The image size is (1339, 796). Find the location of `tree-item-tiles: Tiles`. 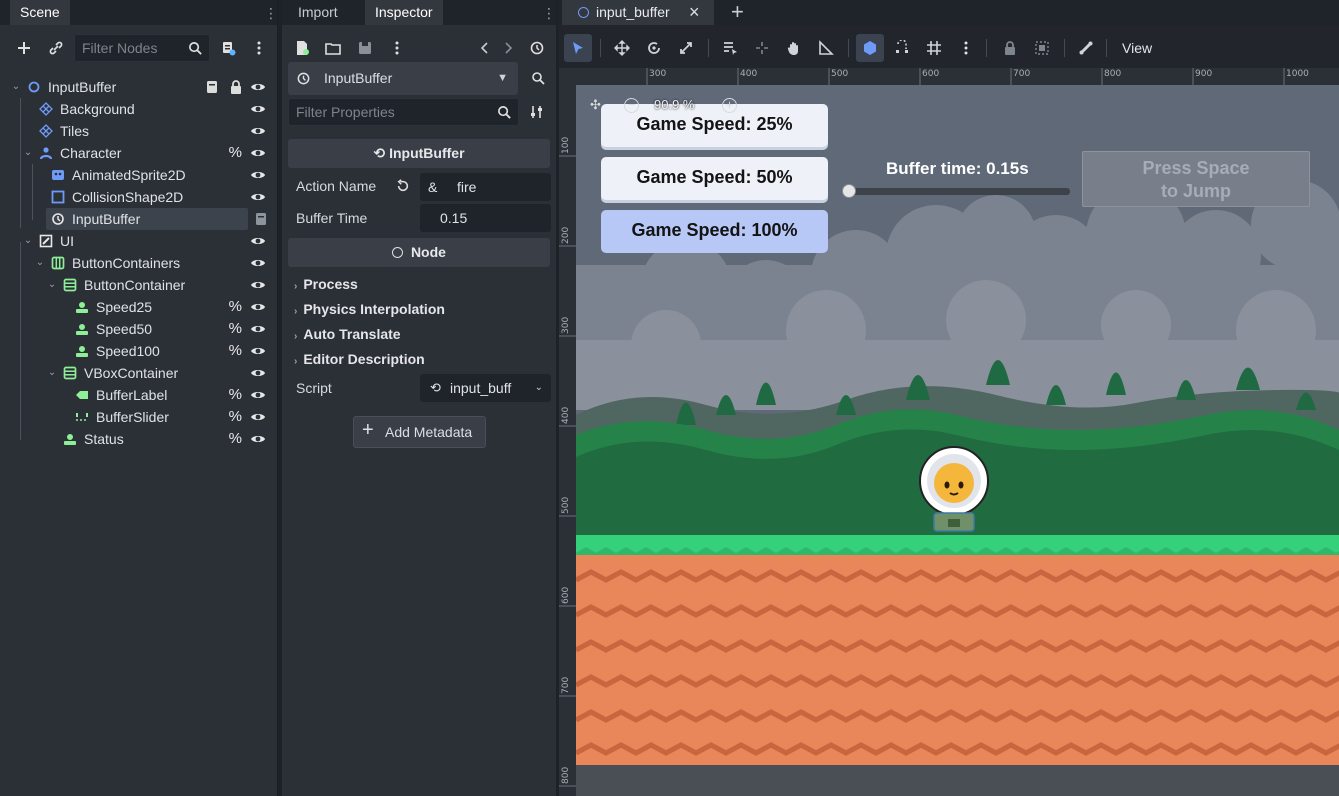

tree-item-tiles: Tiles is located at coordinates (140, 131).